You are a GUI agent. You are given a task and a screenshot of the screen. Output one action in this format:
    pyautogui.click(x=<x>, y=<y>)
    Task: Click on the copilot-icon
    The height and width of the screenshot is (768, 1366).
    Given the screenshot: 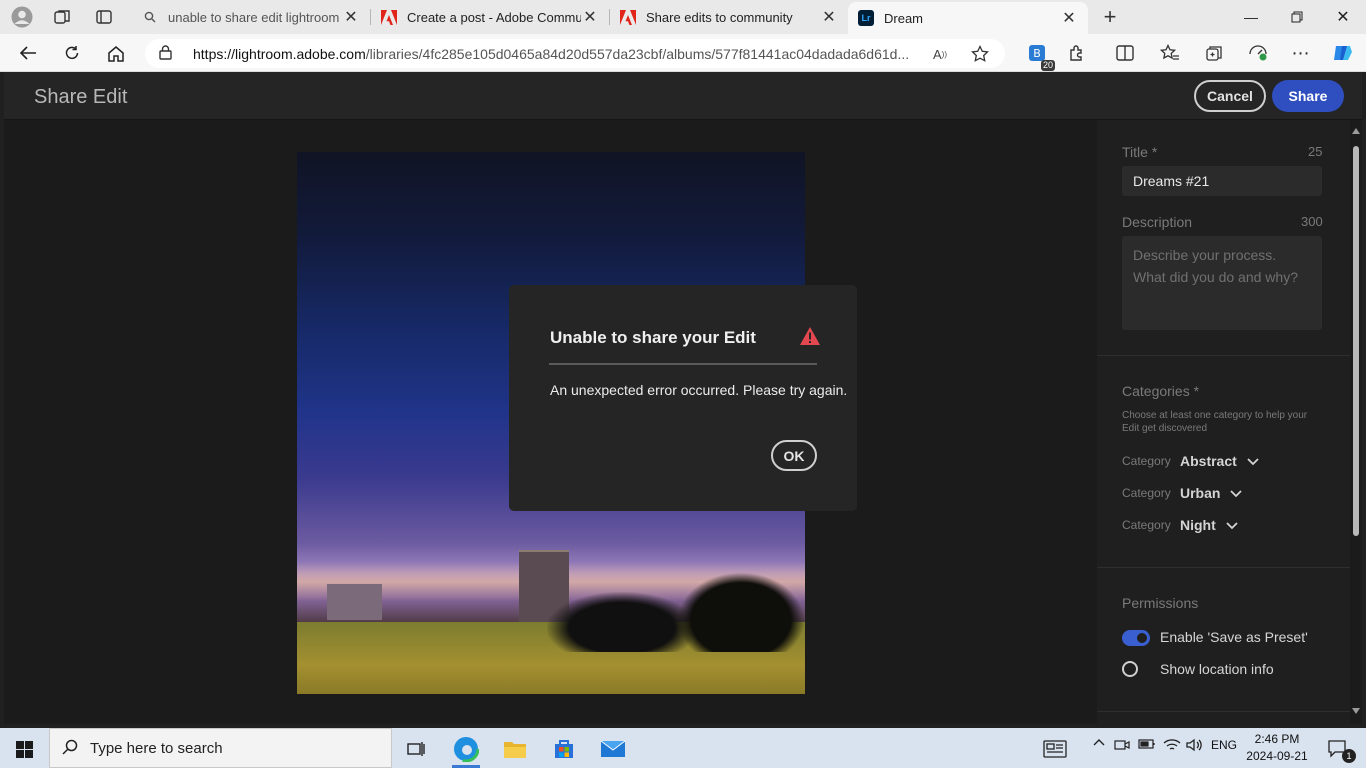 What is the action you would take?
    pyautogui.click(x=1343, y=53)
    